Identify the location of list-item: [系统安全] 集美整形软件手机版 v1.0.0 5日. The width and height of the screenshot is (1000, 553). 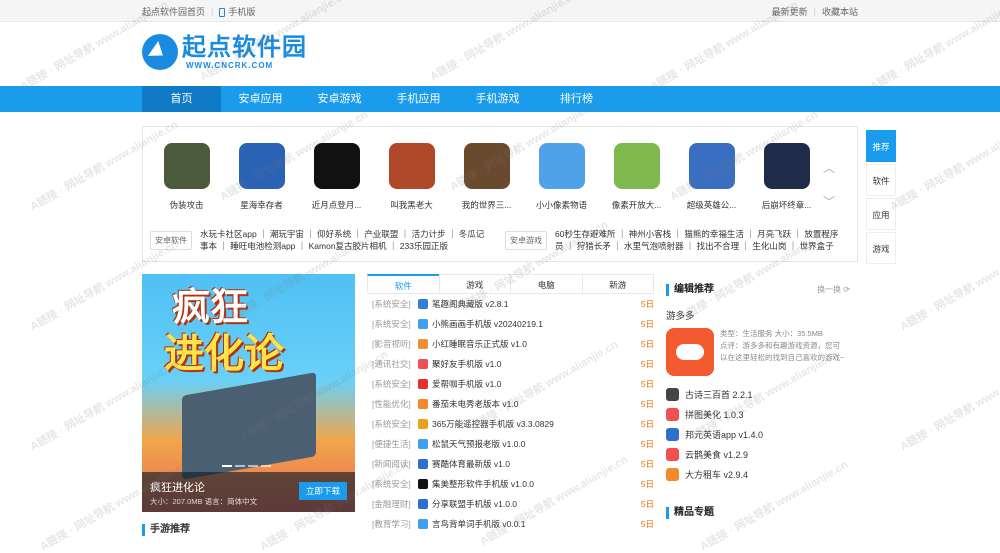
(513, 484).